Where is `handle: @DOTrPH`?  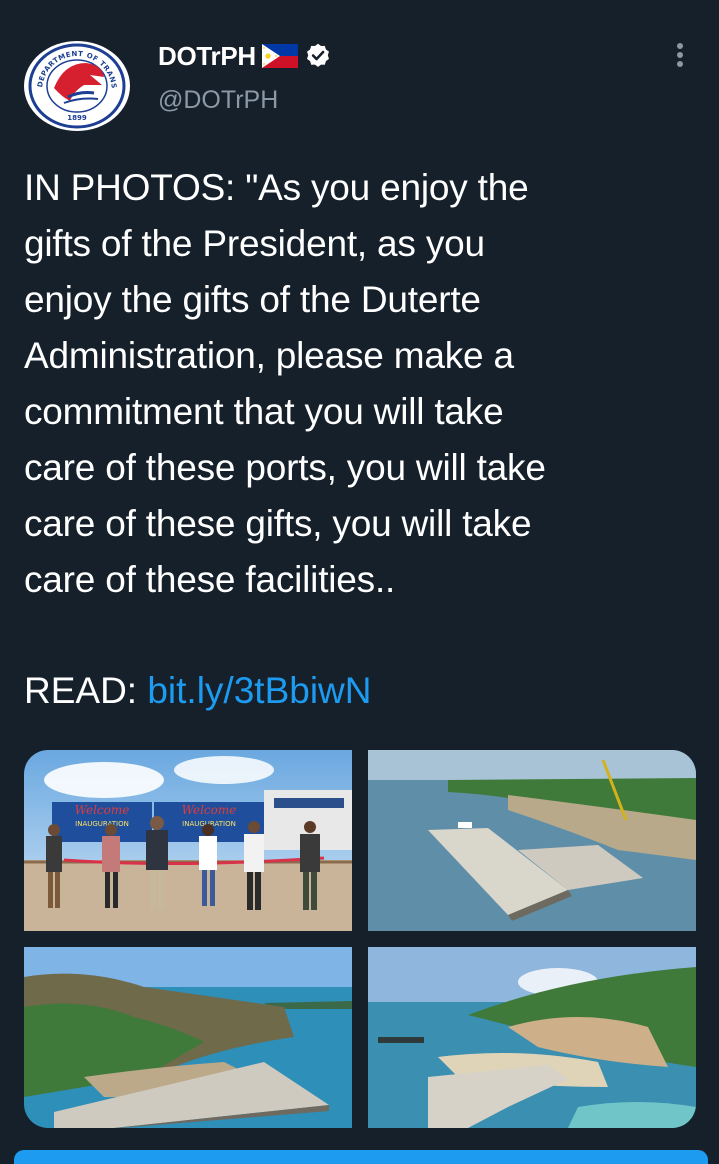 handle: @DOTrPH is located at coordinates (218, 100).